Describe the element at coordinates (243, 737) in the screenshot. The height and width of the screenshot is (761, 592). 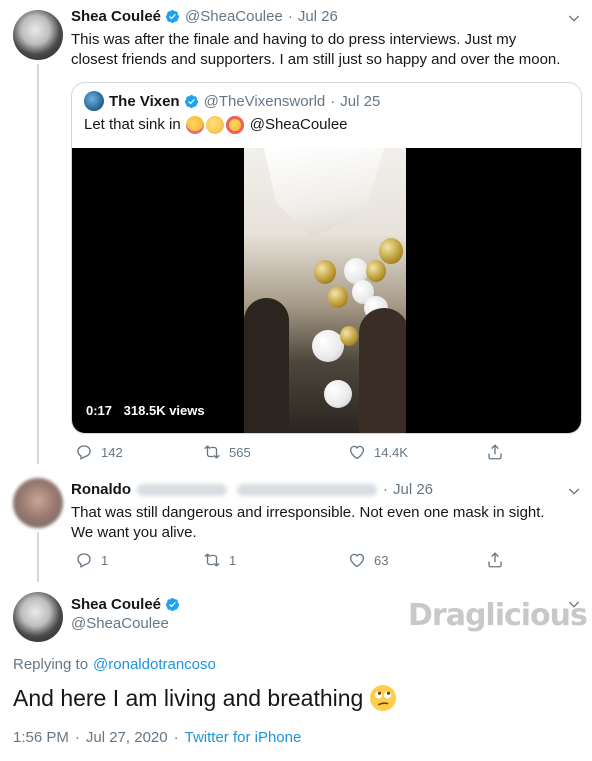
I see `tweet3-source: Twitter for iPhone` at that location.